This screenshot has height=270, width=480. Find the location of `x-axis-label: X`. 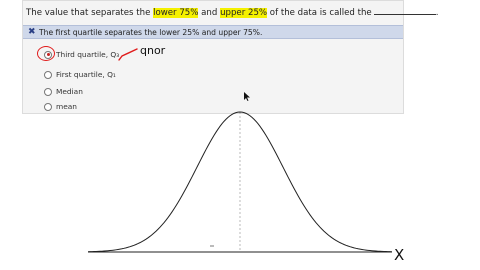

x-axis-label: X is located at coordinates (399, 255).